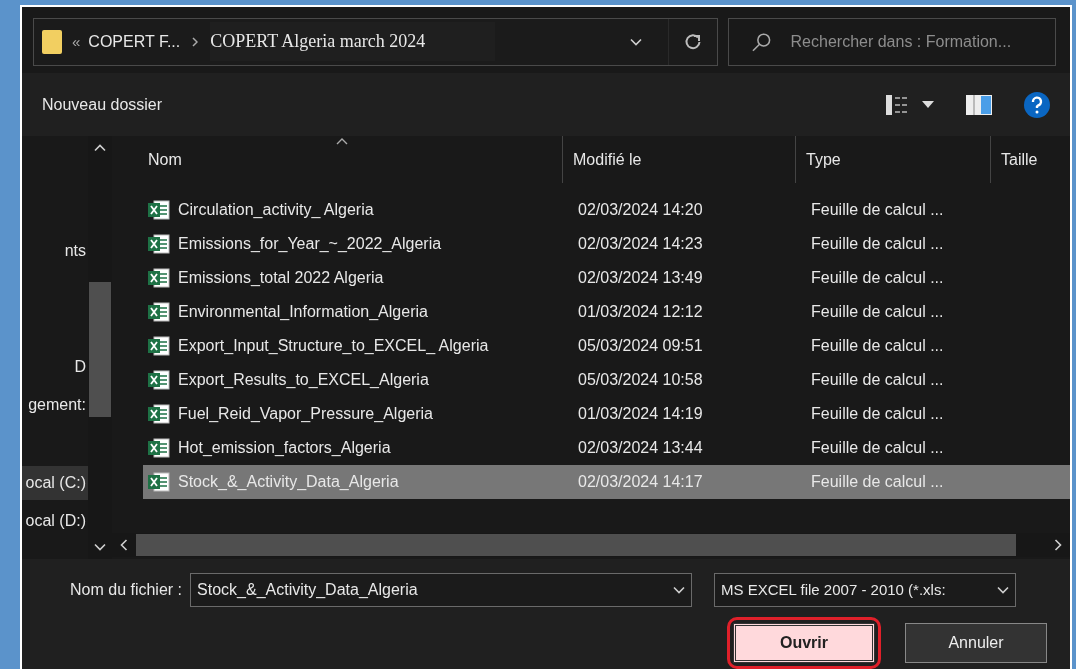 This screenshot has width=1076, height=669. Describe the element at coordinates (640, 414) in the screenshot. I see `modified-date: 01/03/2024 14:19` at that location.